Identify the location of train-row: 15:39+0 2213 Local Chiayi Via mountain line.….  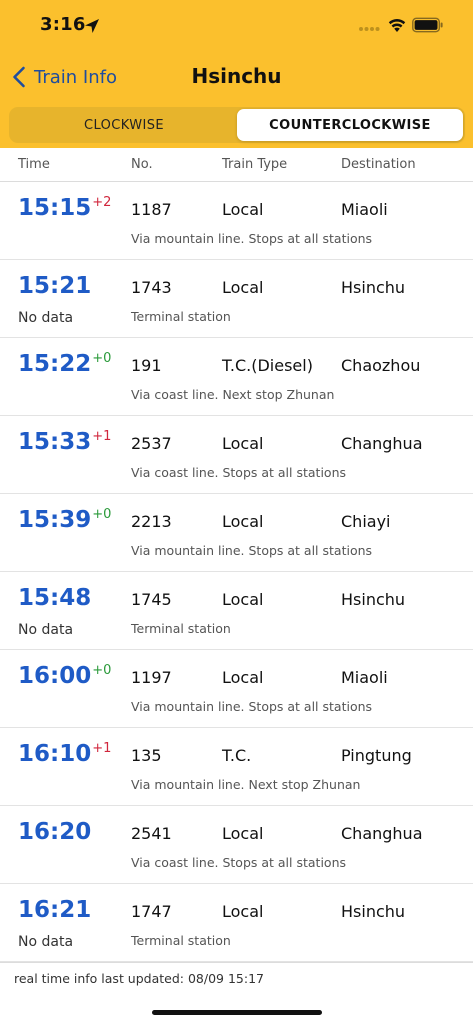
(236, 533).